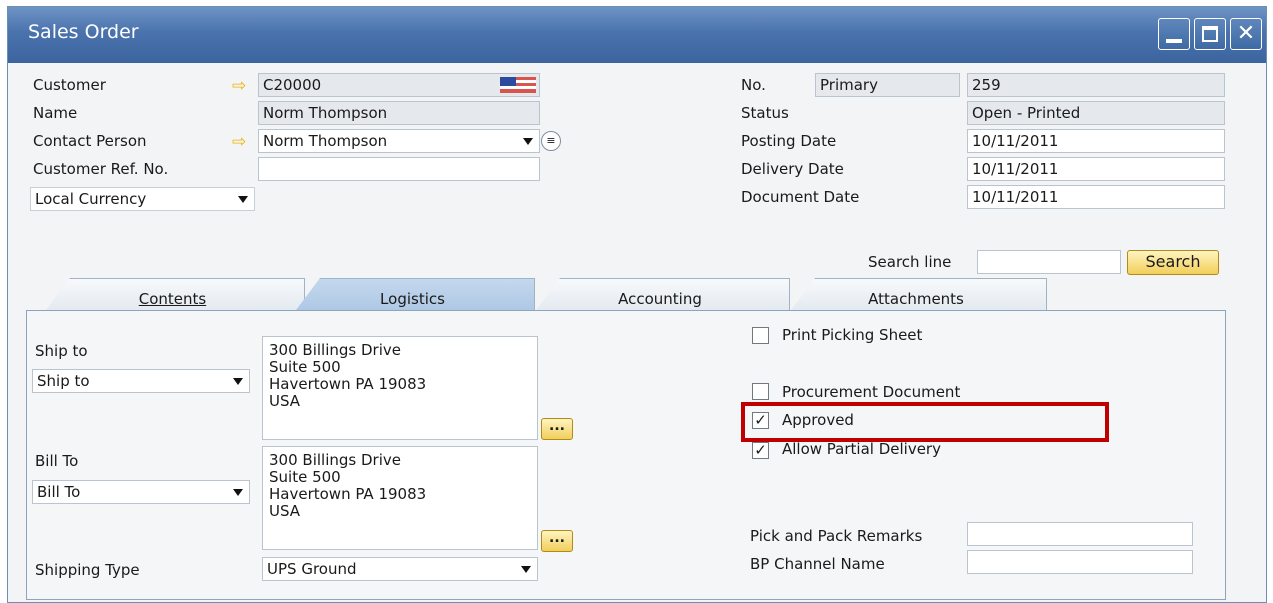 The image size is (1273, 603). Describe the element at coordinates (141, 381) in the screenshot. I see `ship-to-select: Ship to` at that location.